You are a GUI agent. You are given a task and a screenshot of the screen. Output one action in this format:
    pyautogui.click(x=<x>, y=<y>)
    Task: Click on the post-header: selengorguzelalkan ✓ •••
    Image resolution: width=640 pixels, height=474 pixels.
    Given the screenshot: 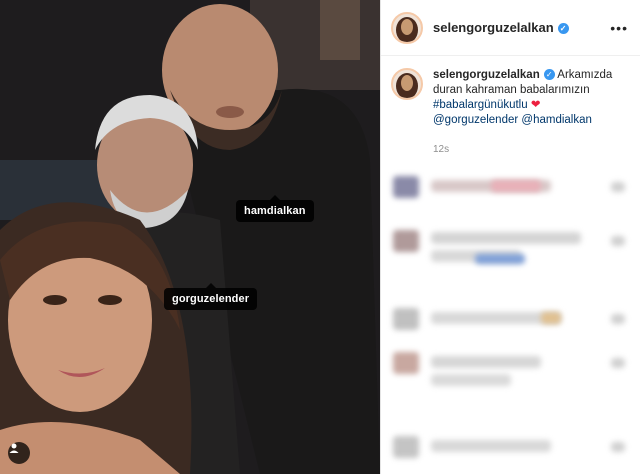 What is the action you would take?
    pyautogui.click(x=510, y=28)
    